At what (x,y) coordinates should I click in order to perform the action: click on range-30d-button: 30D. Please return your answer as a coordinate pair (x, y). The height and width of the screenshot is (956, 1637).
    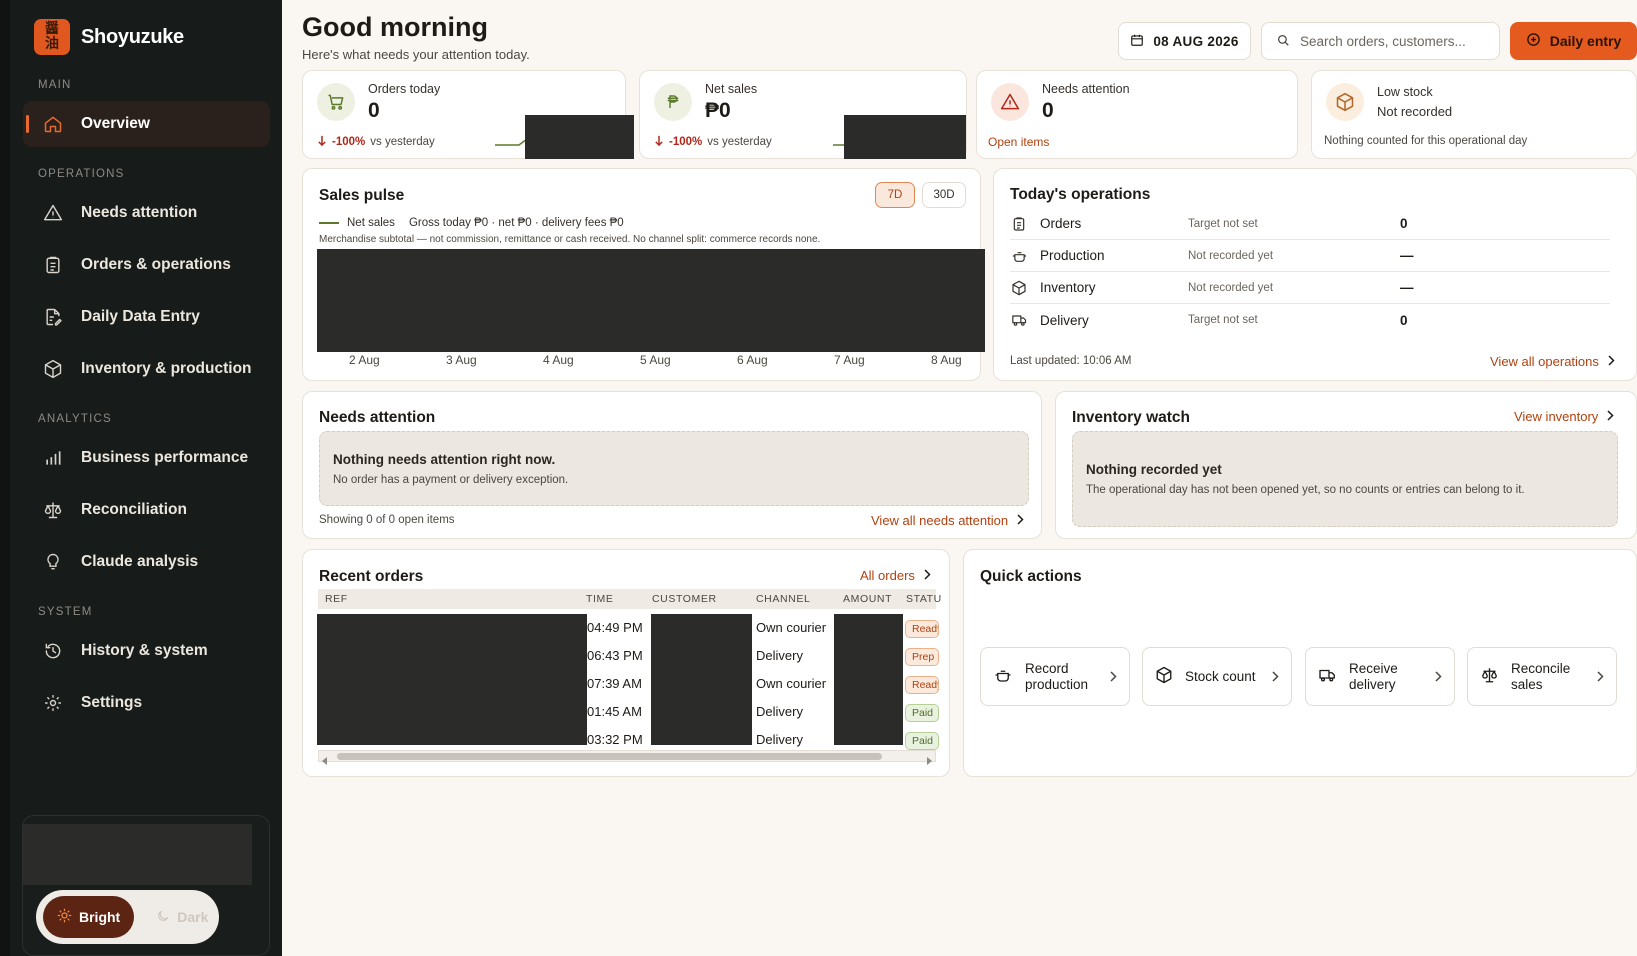
    Looking at the image, I should click on (944, 195).